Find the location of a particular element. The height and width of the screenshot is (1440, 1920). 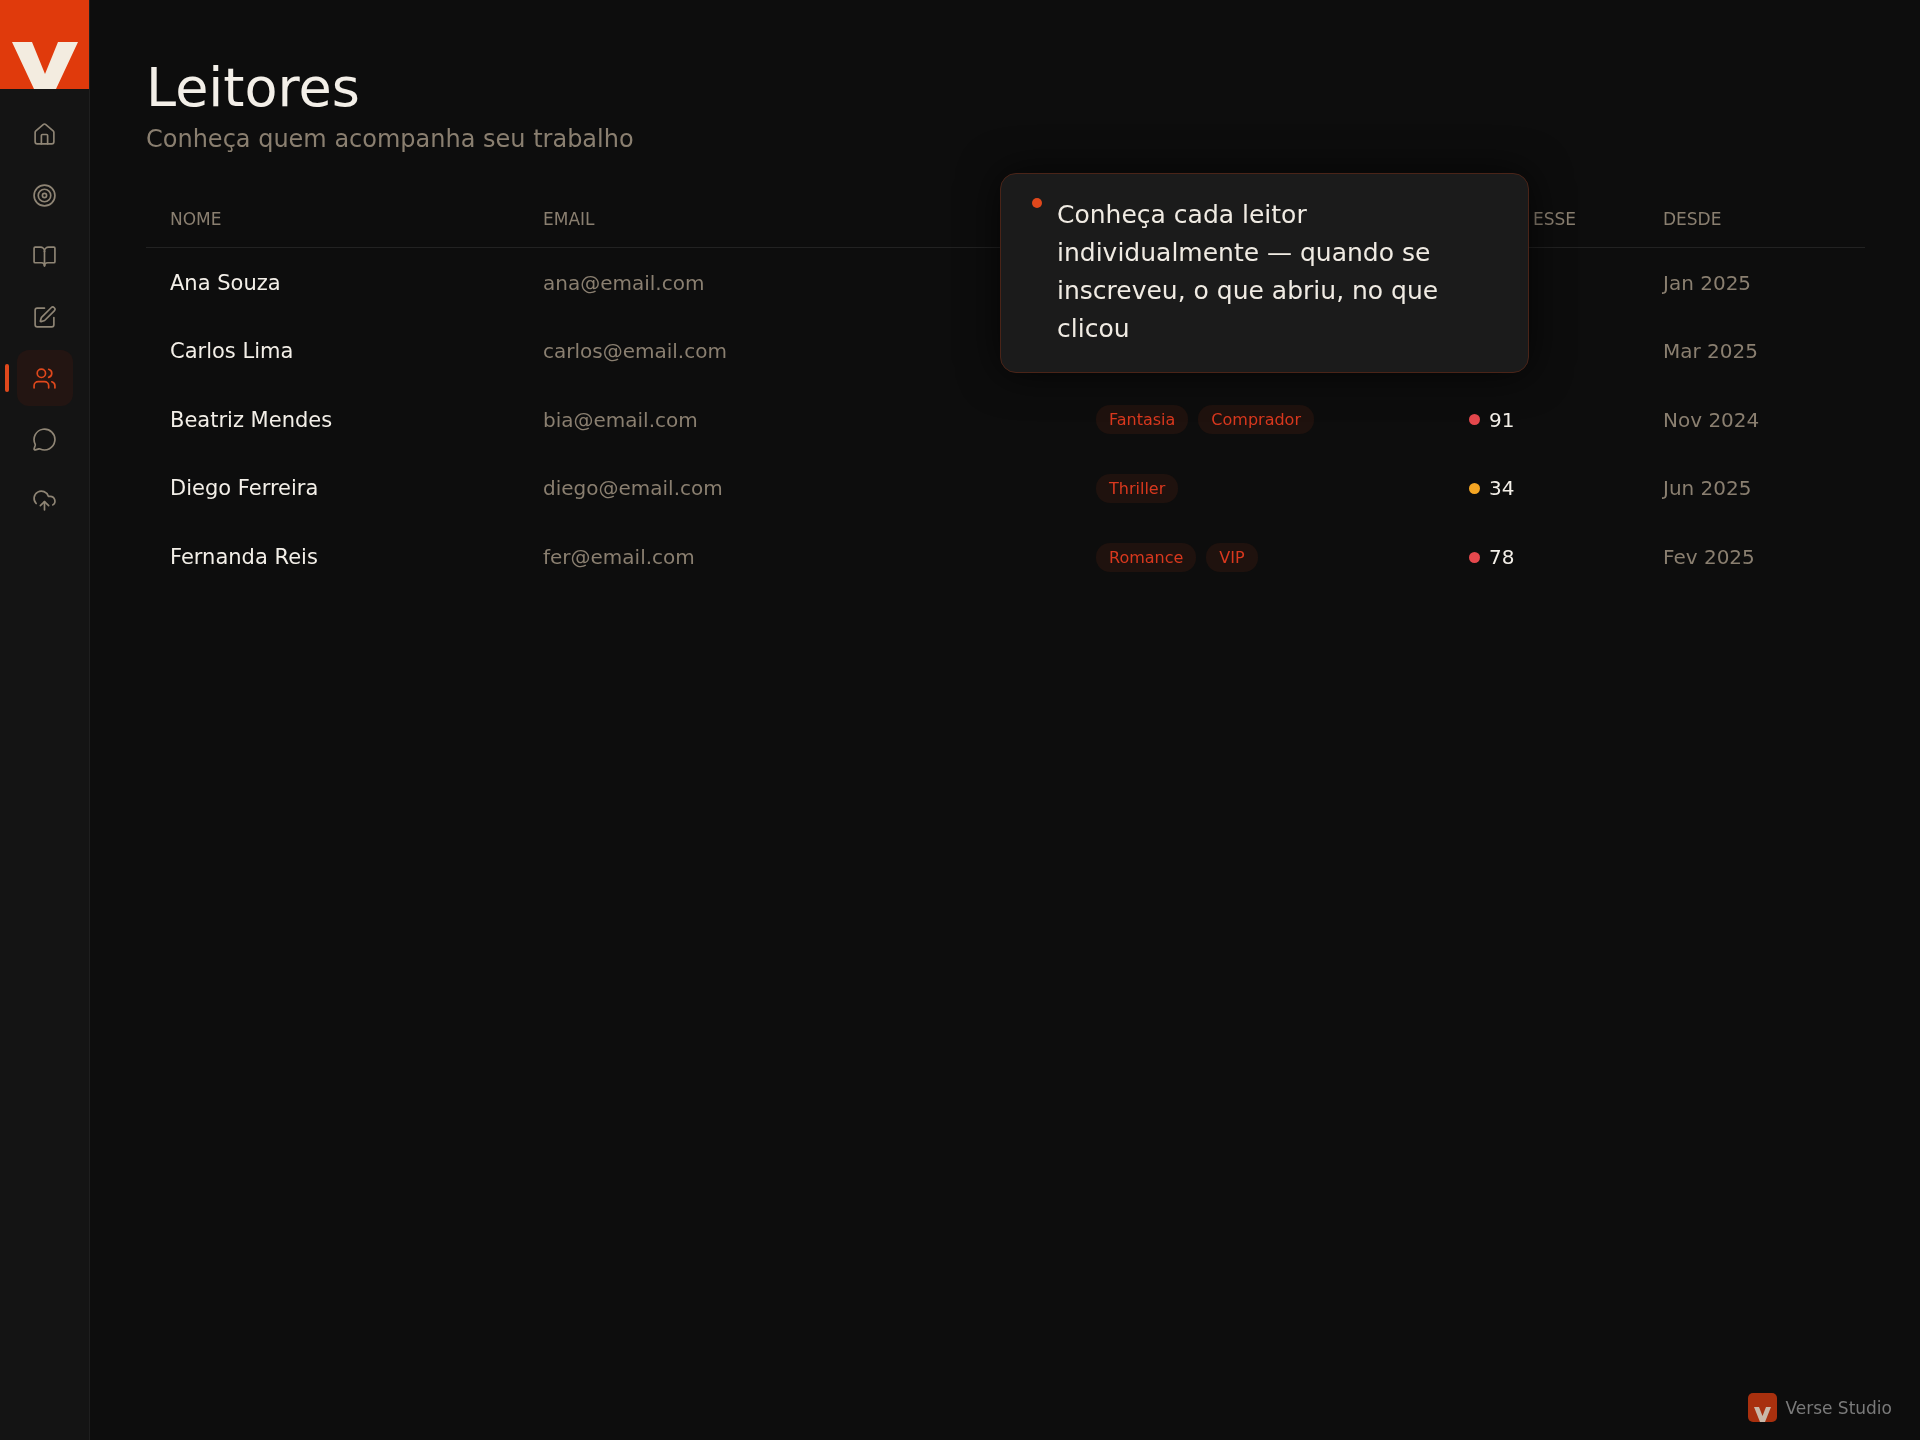

page-title: Leitores is located at coordinates (253, 88).